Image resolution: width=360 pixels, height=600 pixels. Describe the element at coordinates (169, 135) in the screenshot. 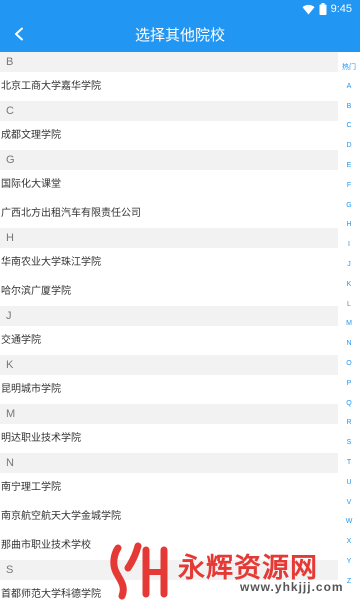

I see `school-list-item: 成都文理学院` at that location.